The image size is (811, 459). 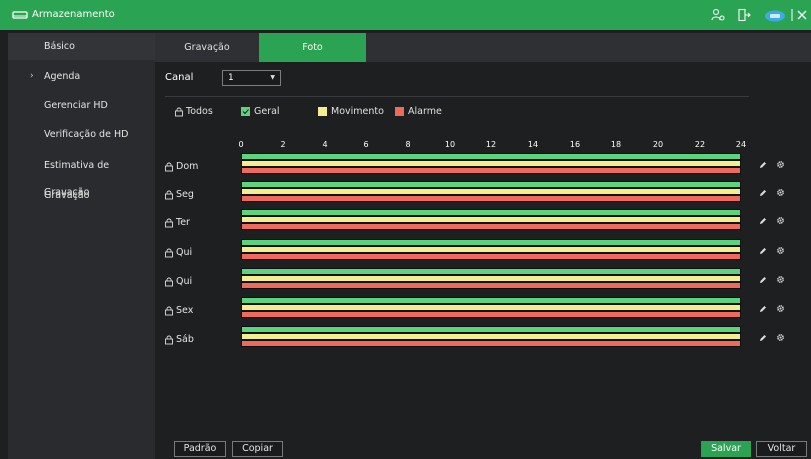 What do you see at coordinates (185, 339) in the screenshot?
I see `day-label: Sáb` at bounding box center [185, 339].